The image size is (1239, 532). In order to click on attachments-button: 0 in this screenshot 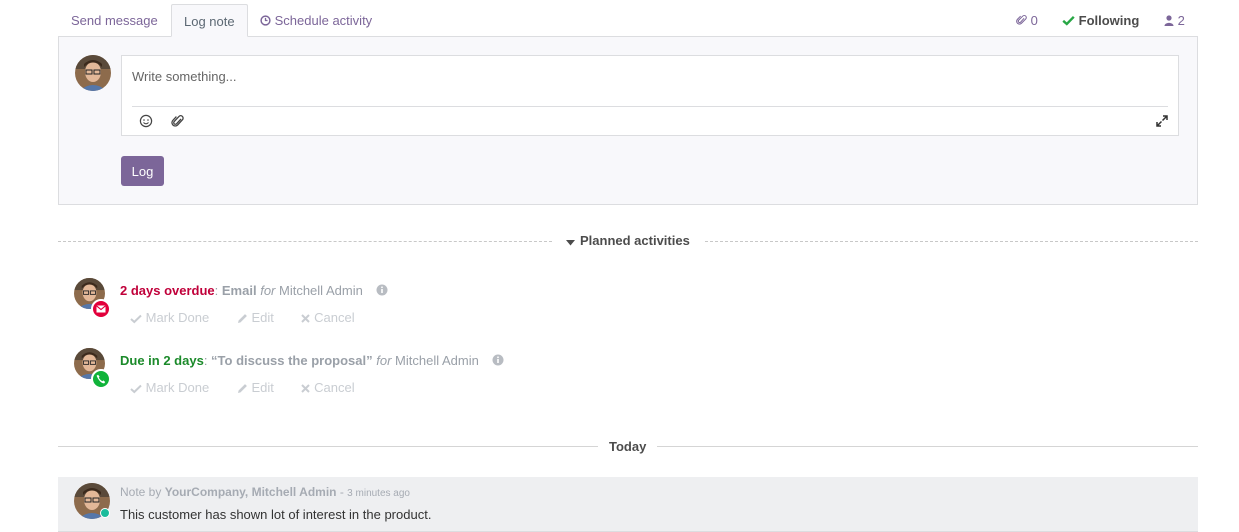, I will do `click(1027, 20)`.